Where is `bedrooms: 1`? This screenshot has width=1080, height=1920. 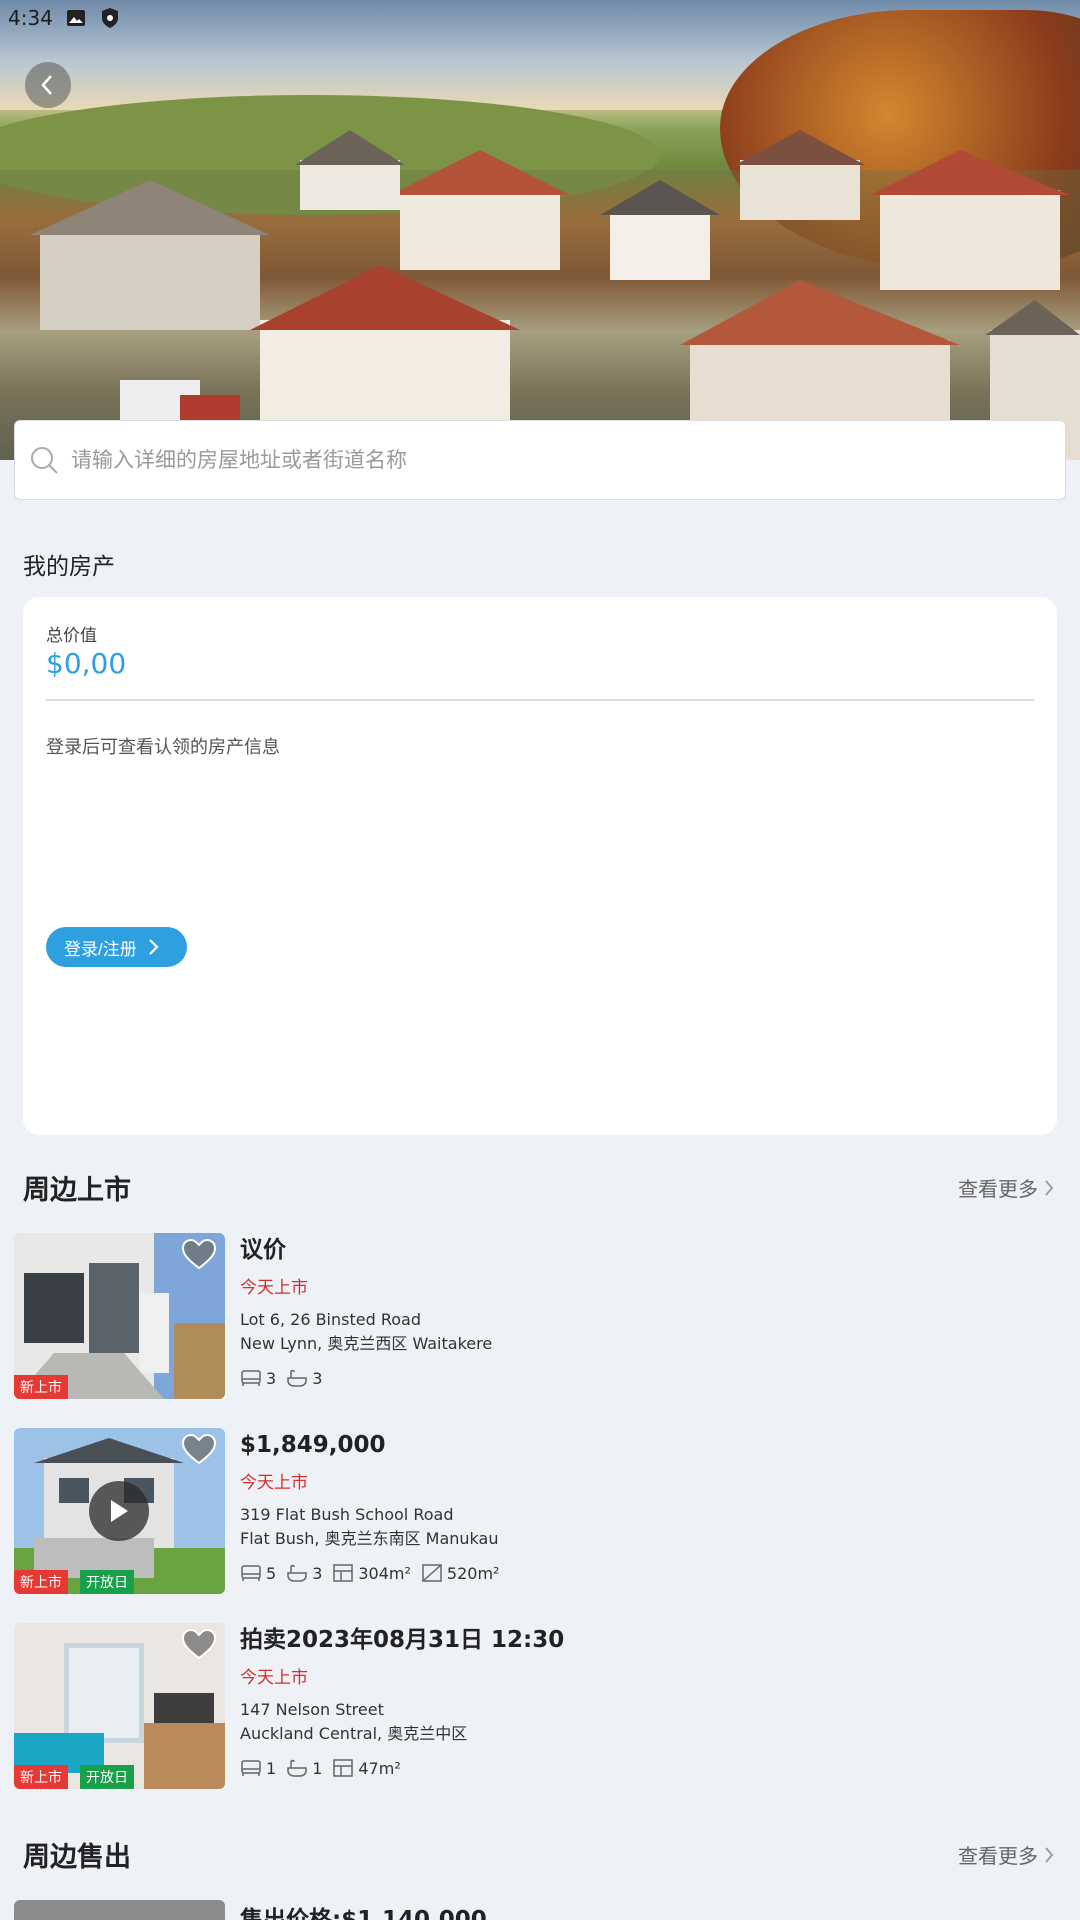 bedrooms: 1 is located at coordinates (258, 1768).